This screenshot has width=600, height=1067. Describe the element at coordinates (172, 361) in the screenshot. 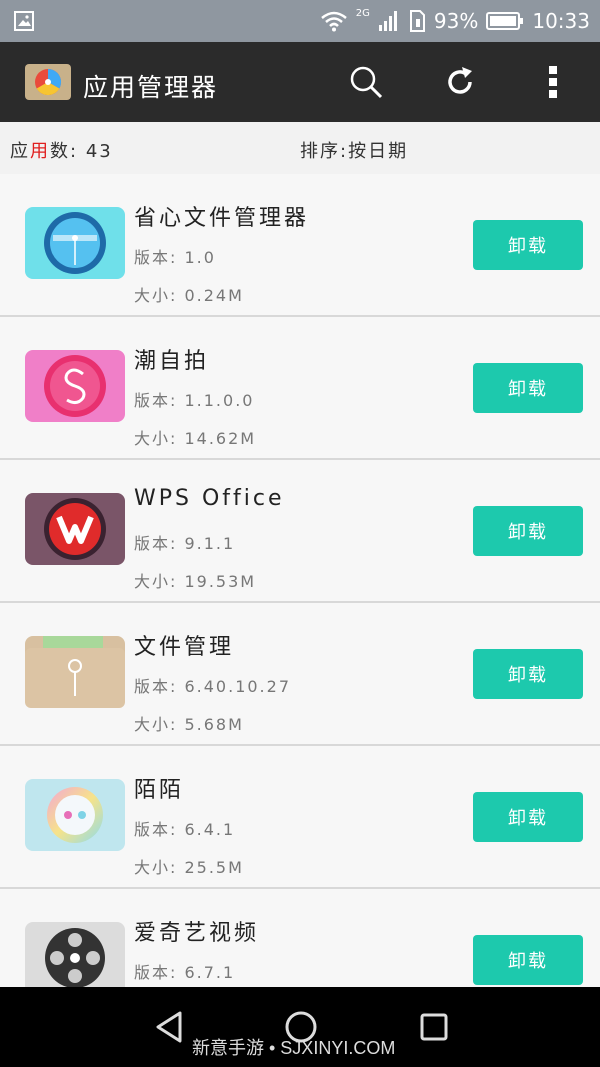

I see `app-name: 潮自拍` at that location.